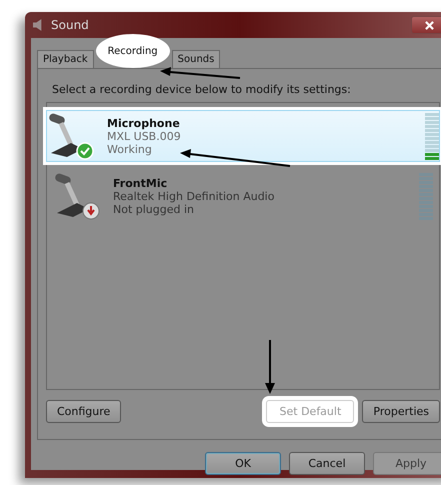 The width and height of the screenshot is (441, 485). What do you see at coordinates (243, 463) in the screenshot?
I see `dialog-button: OK` at bounding box center [243, 463].